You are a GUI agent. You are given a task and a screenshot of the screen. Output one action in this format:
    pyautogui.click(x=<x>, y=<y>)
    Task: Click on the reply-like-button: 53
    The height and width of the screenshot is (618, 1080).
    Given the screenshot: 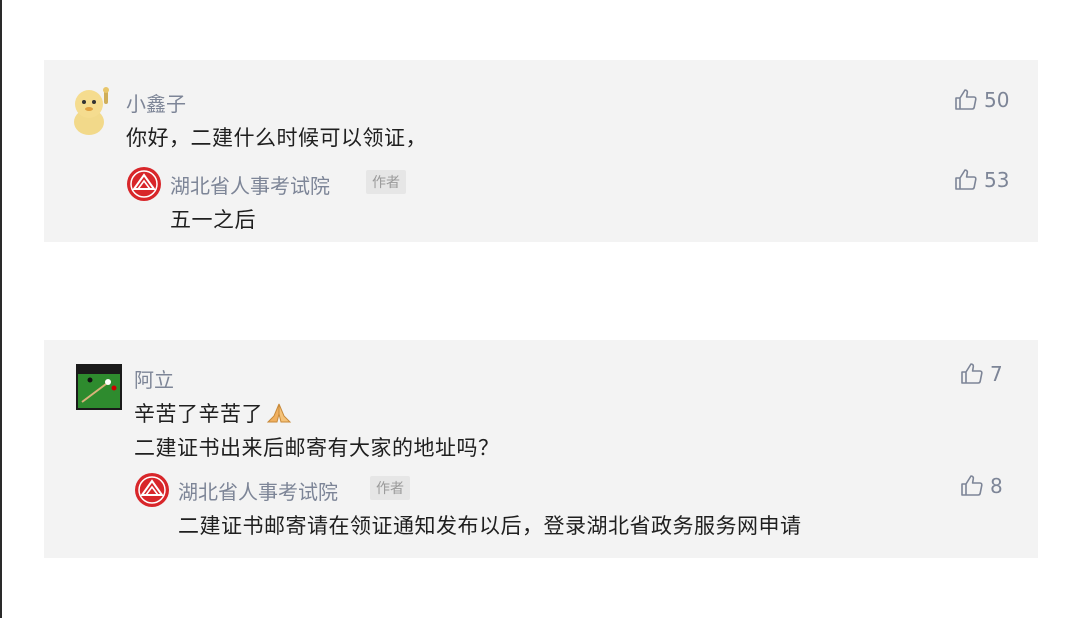 What is the action you would take?
    pyautogui.click(x=981, y=180)
    